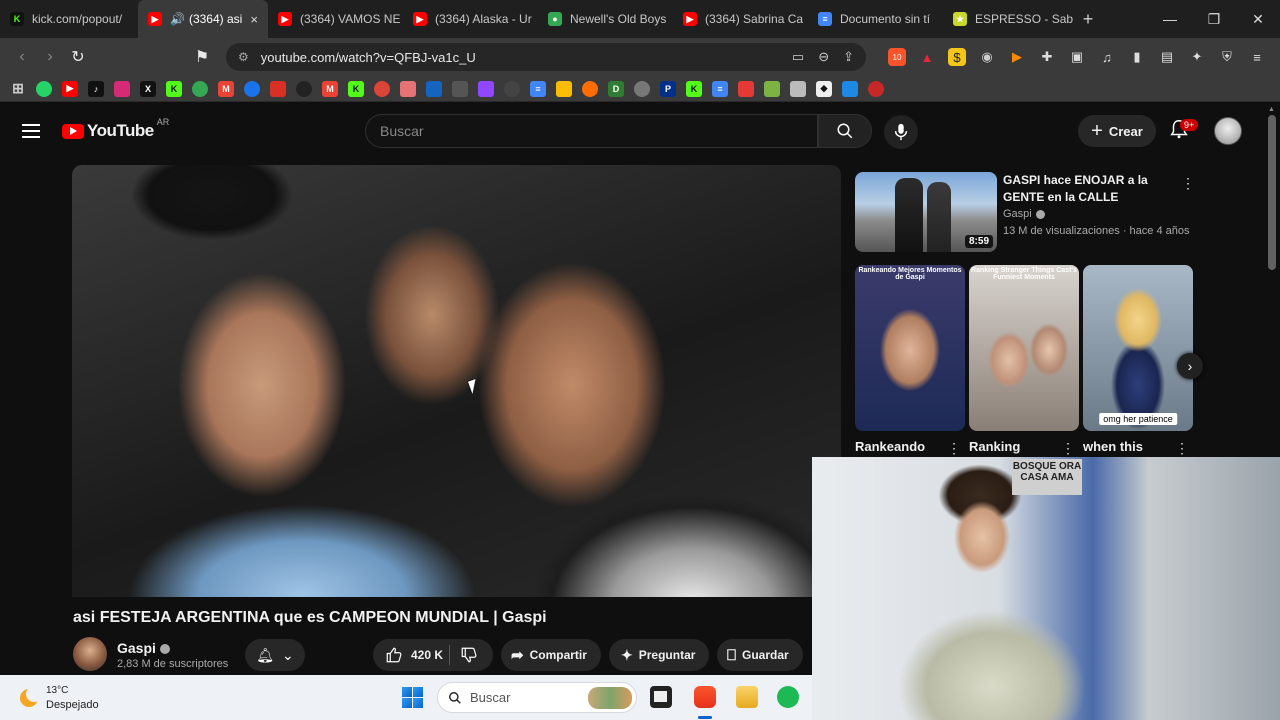 This screenshot has height=720, width=1280. What do you see at coordinates (926, 212) in the screenshot?
I see `video-thumbnail: 8:59` at bounding box center [926, 212].